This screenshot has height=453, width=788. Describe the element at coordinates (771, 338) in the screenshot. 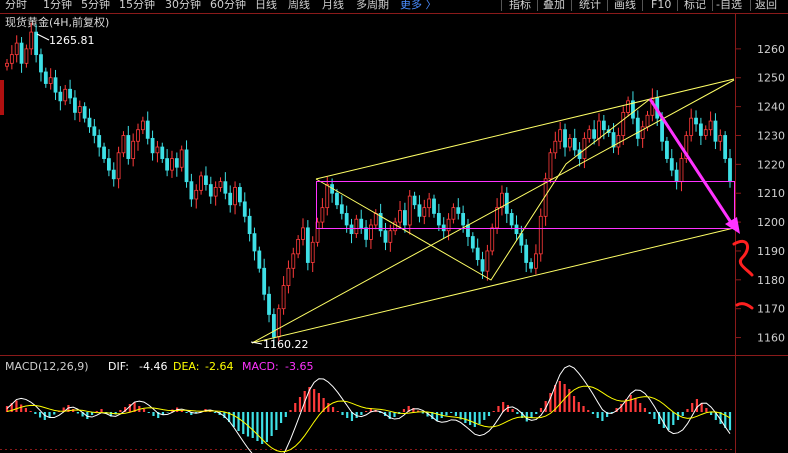

I see `price-tick-label: 1160` at that location.